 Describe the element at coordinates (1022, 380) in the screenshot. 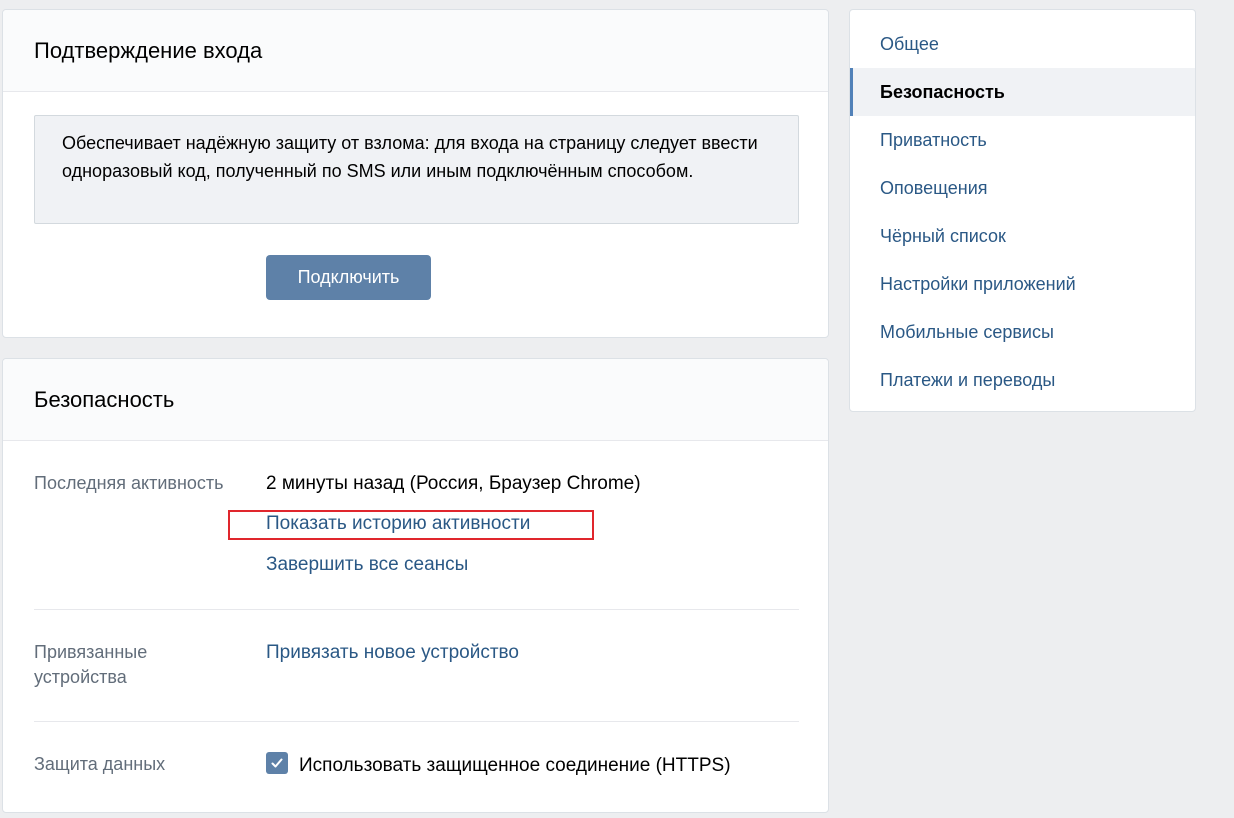

I see `sidebar-item-payments: Платежи и переводы` at that location.